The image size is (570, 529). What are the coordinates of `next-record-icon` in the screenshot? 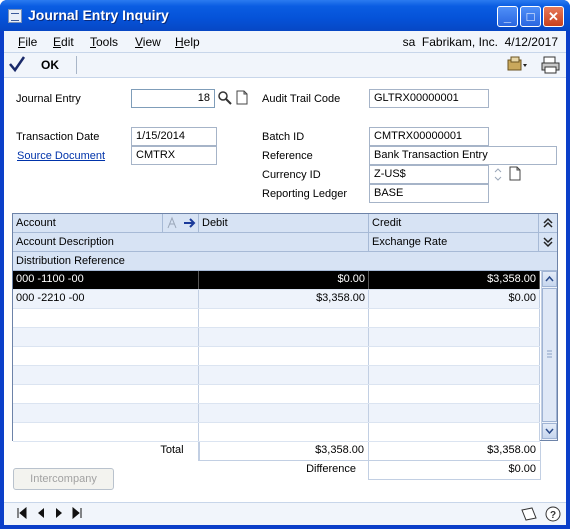 It's located at (59, 513).